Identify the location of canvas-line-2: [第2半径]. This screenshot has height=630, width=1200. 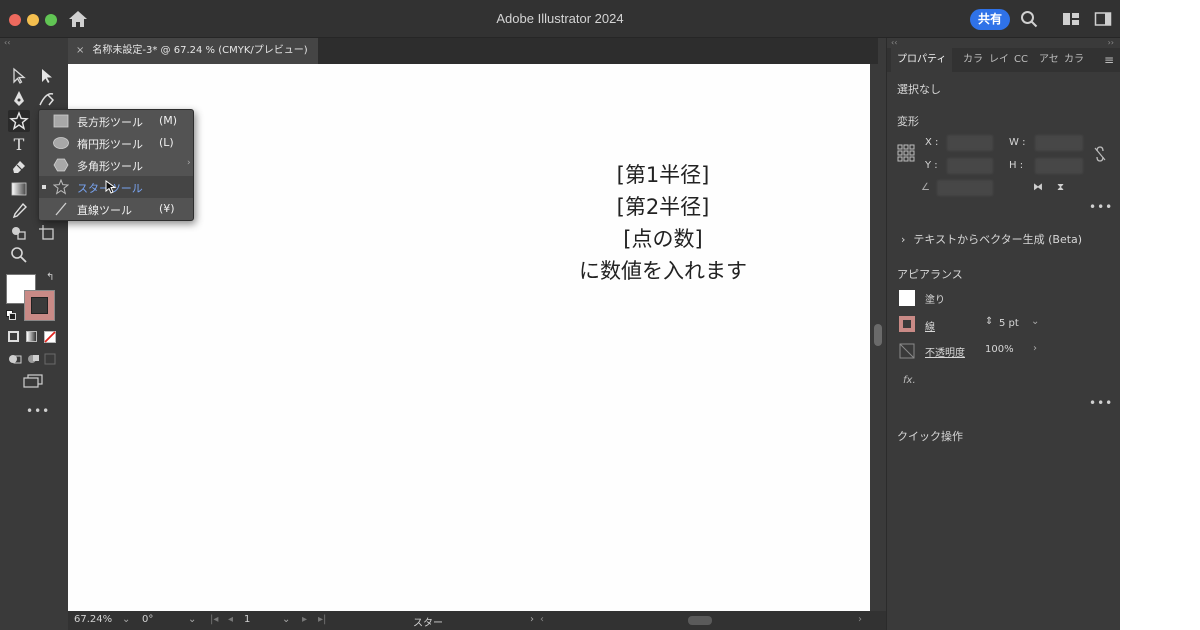
(663, 207).